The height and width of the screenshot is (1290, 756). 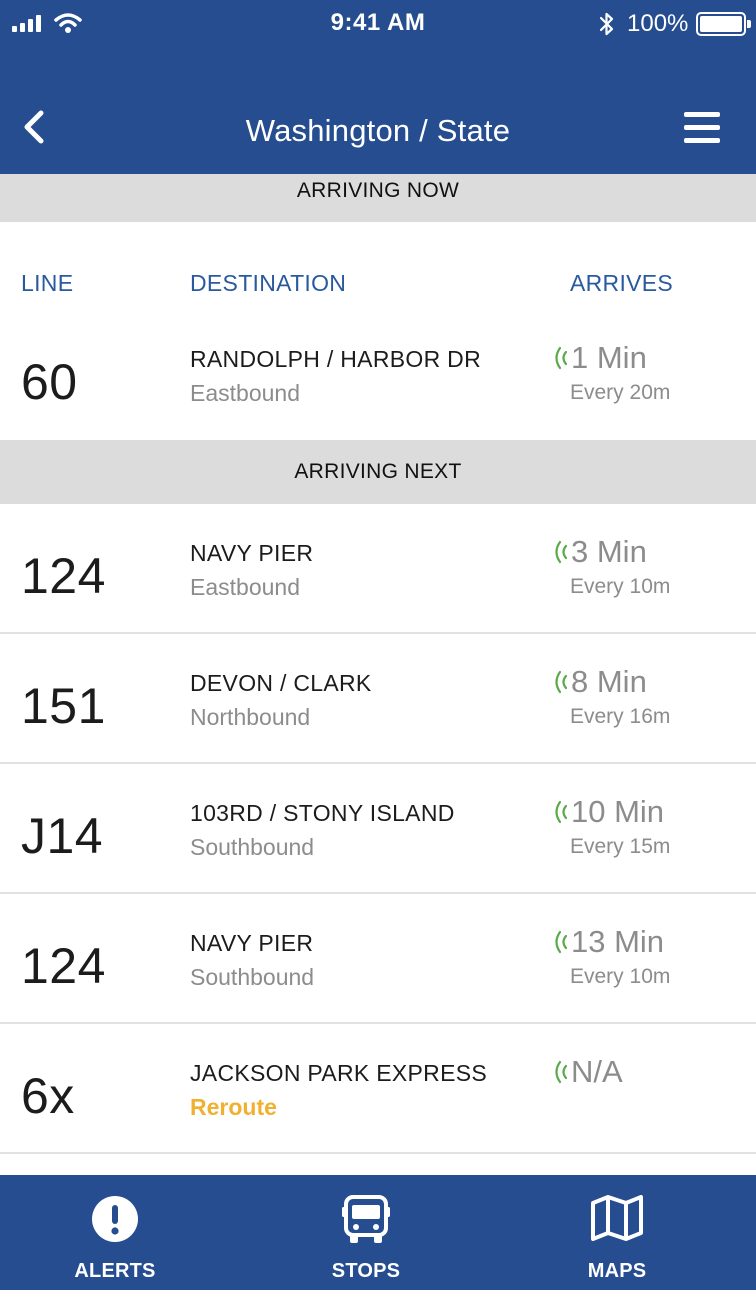 I want to click on tab-label: MAPS, so click(x=617, y=1271).